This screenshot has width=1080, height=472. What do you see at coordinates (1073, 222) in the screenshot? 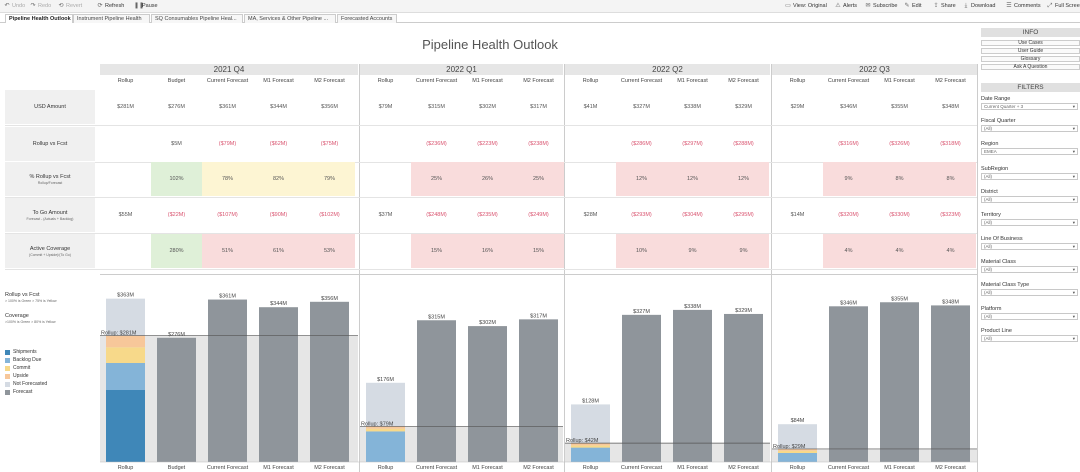
I see `chevron-down-icon: ▾` at bounding box center [1073, 222].